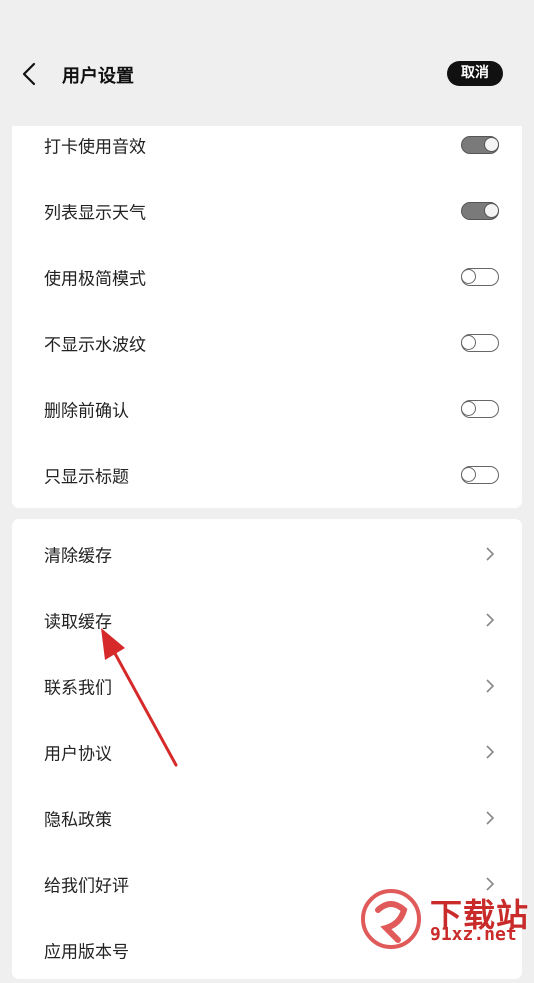 The height and width of the screenshot is (983, 534). What do you see at coordinates (95, 279) in the screenshot?
I see `toggle-label: 使用极简模式` at bounding box center [95, 279].